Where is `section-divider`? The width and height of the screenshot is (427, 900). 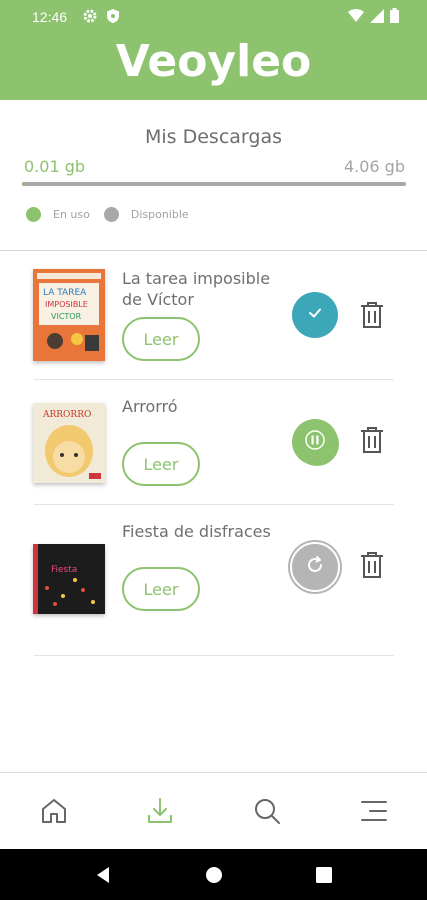
section-divider is located at coordinates (213, 250).